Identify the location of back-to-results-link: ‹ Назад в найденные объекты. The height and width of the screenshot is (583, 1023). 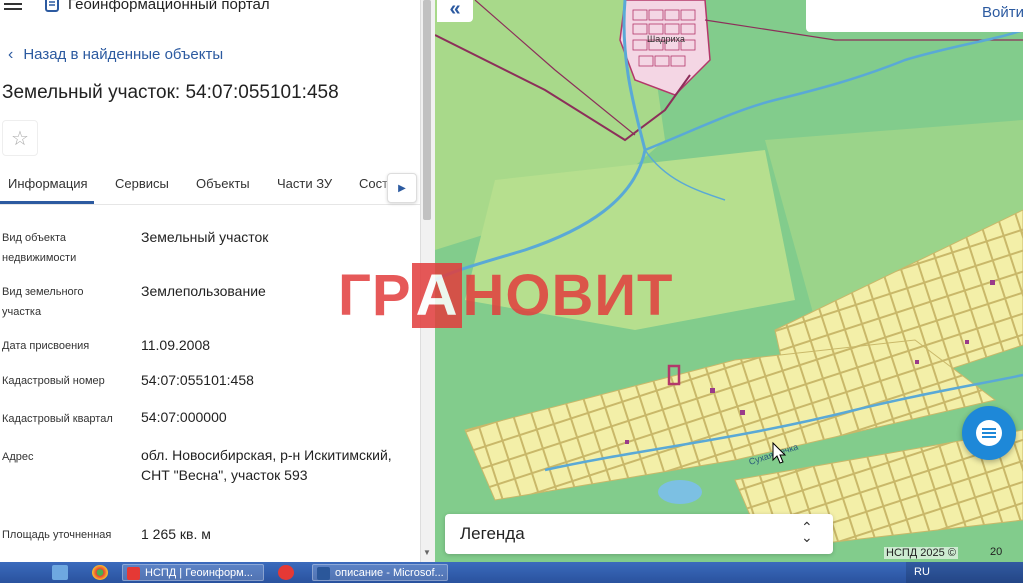
(115, 55).